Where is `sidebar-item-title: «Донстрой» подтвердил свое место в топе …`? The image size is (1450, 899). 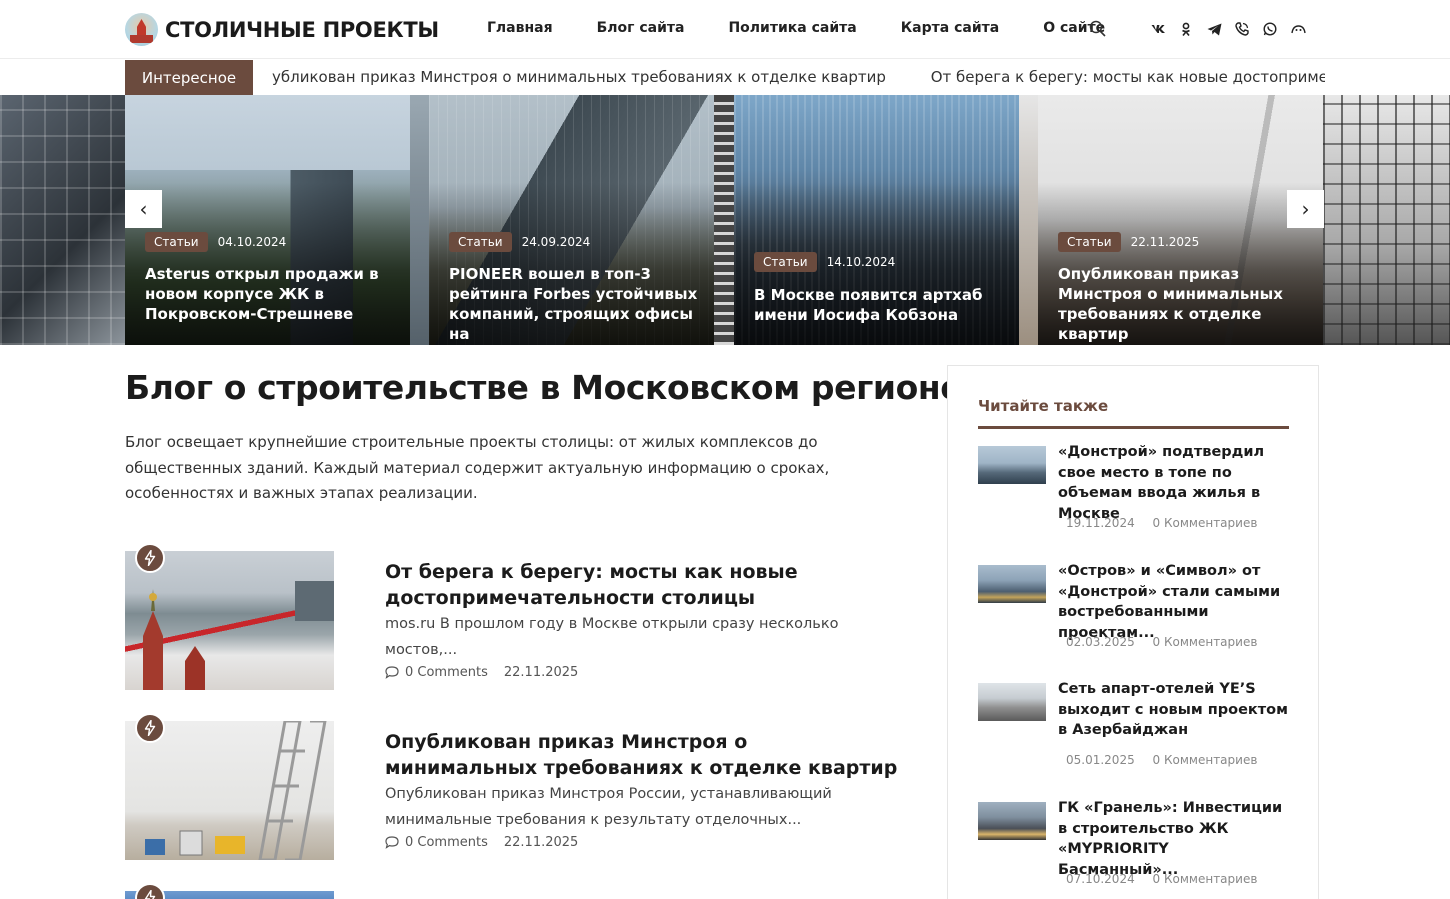 sidebar-item-title: «Донстрой» подтвердил свое место в топе … is located at coordinates (1174, 483).